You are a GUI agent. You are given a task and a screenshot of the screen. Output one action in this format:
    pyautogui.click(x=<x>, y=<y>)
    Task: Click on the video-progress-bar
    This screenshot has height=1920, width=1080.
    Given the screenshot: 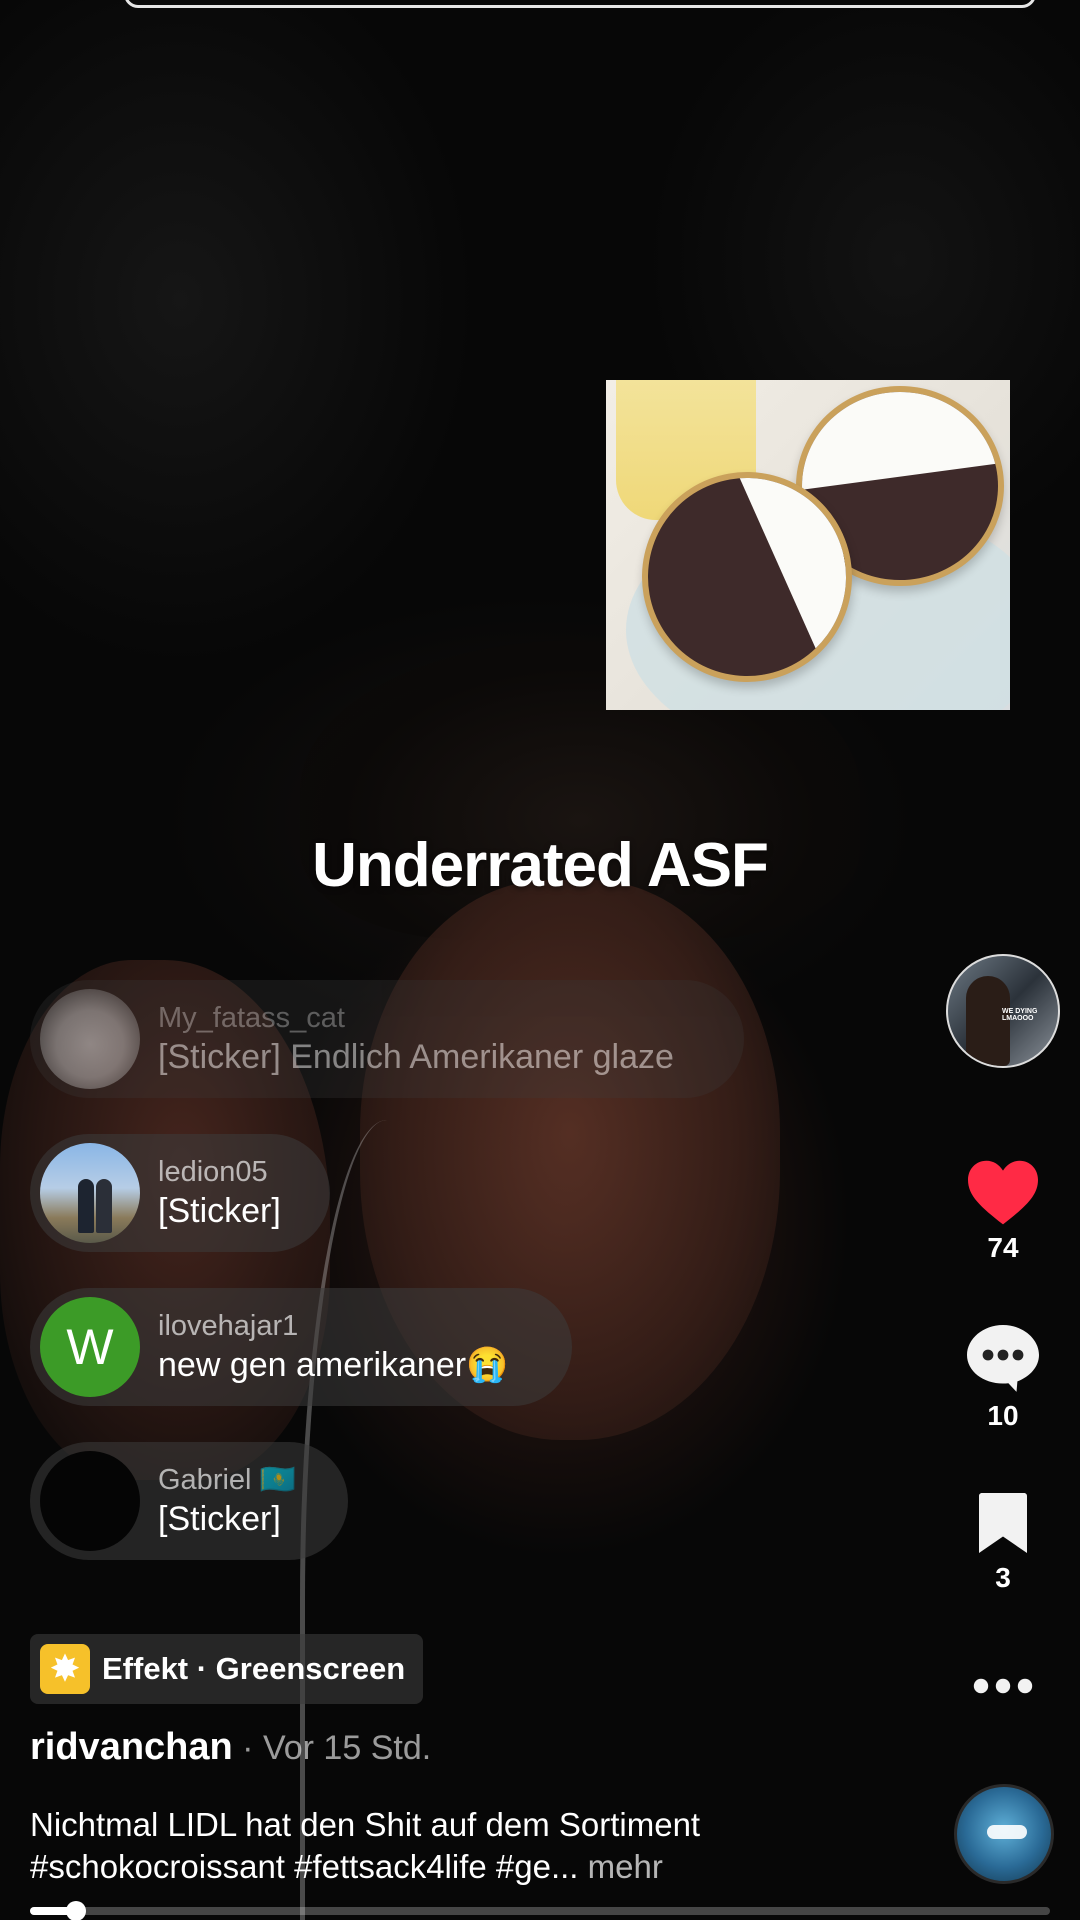 What is the action you would take?
    pyautogui.click(x=540, y=1910)
    